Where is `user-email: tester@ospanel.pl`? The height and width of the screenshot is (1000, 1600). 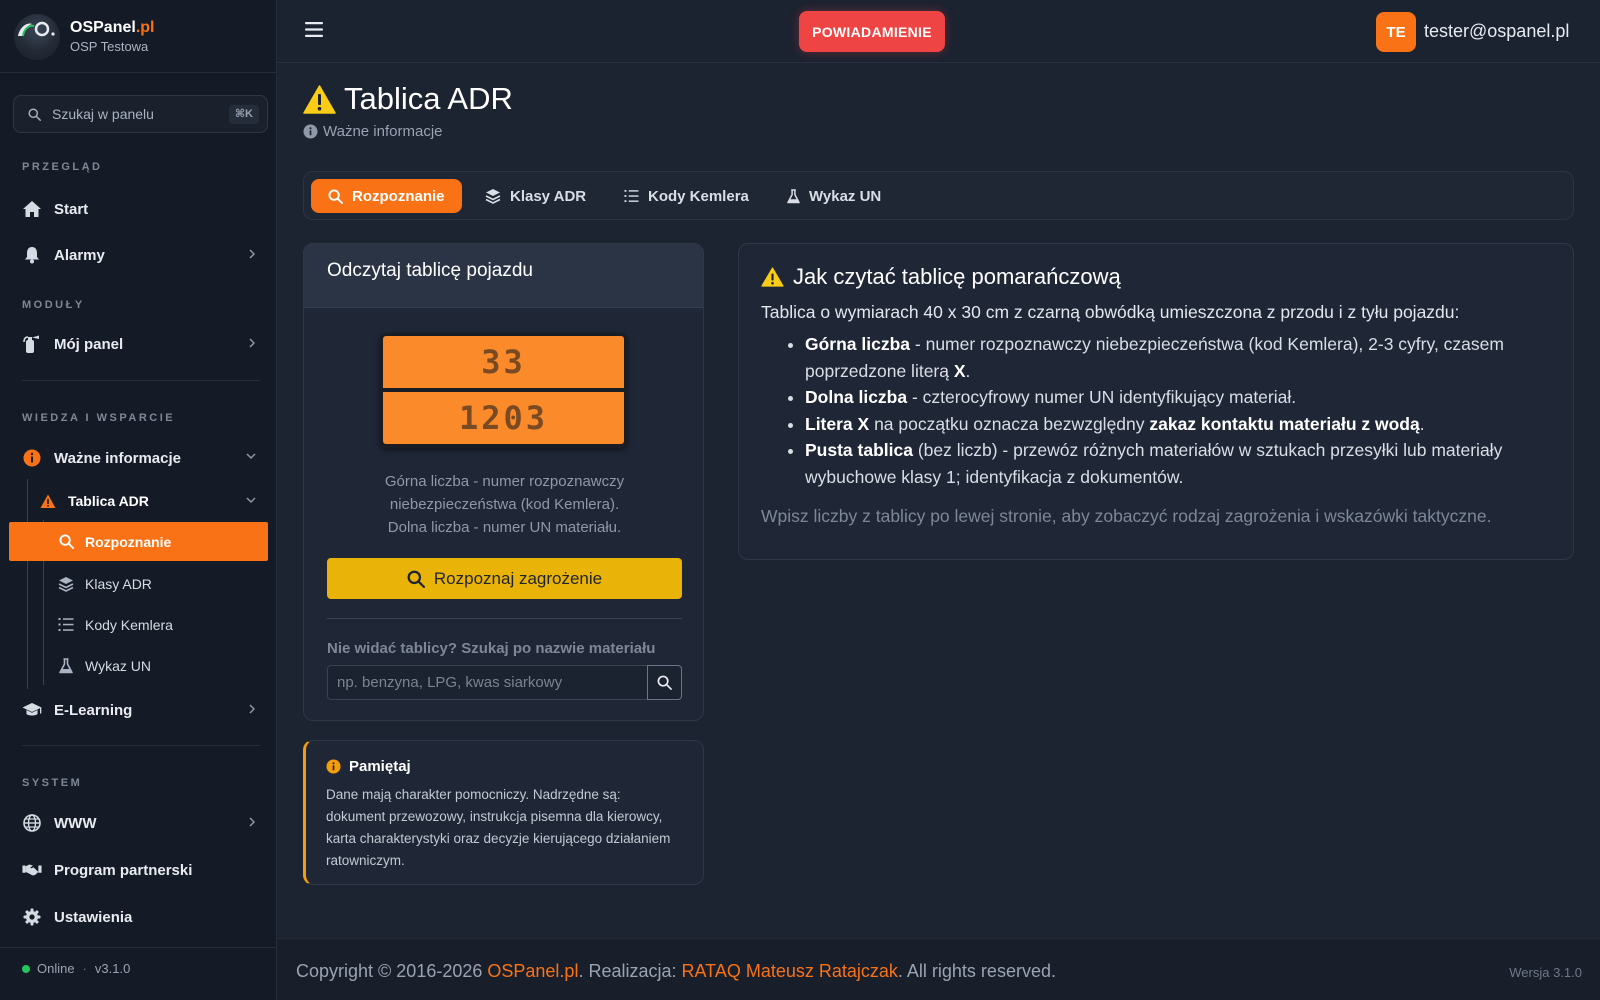
user-email: tester@ospanel.pl is located at coordinates (1496, 31).